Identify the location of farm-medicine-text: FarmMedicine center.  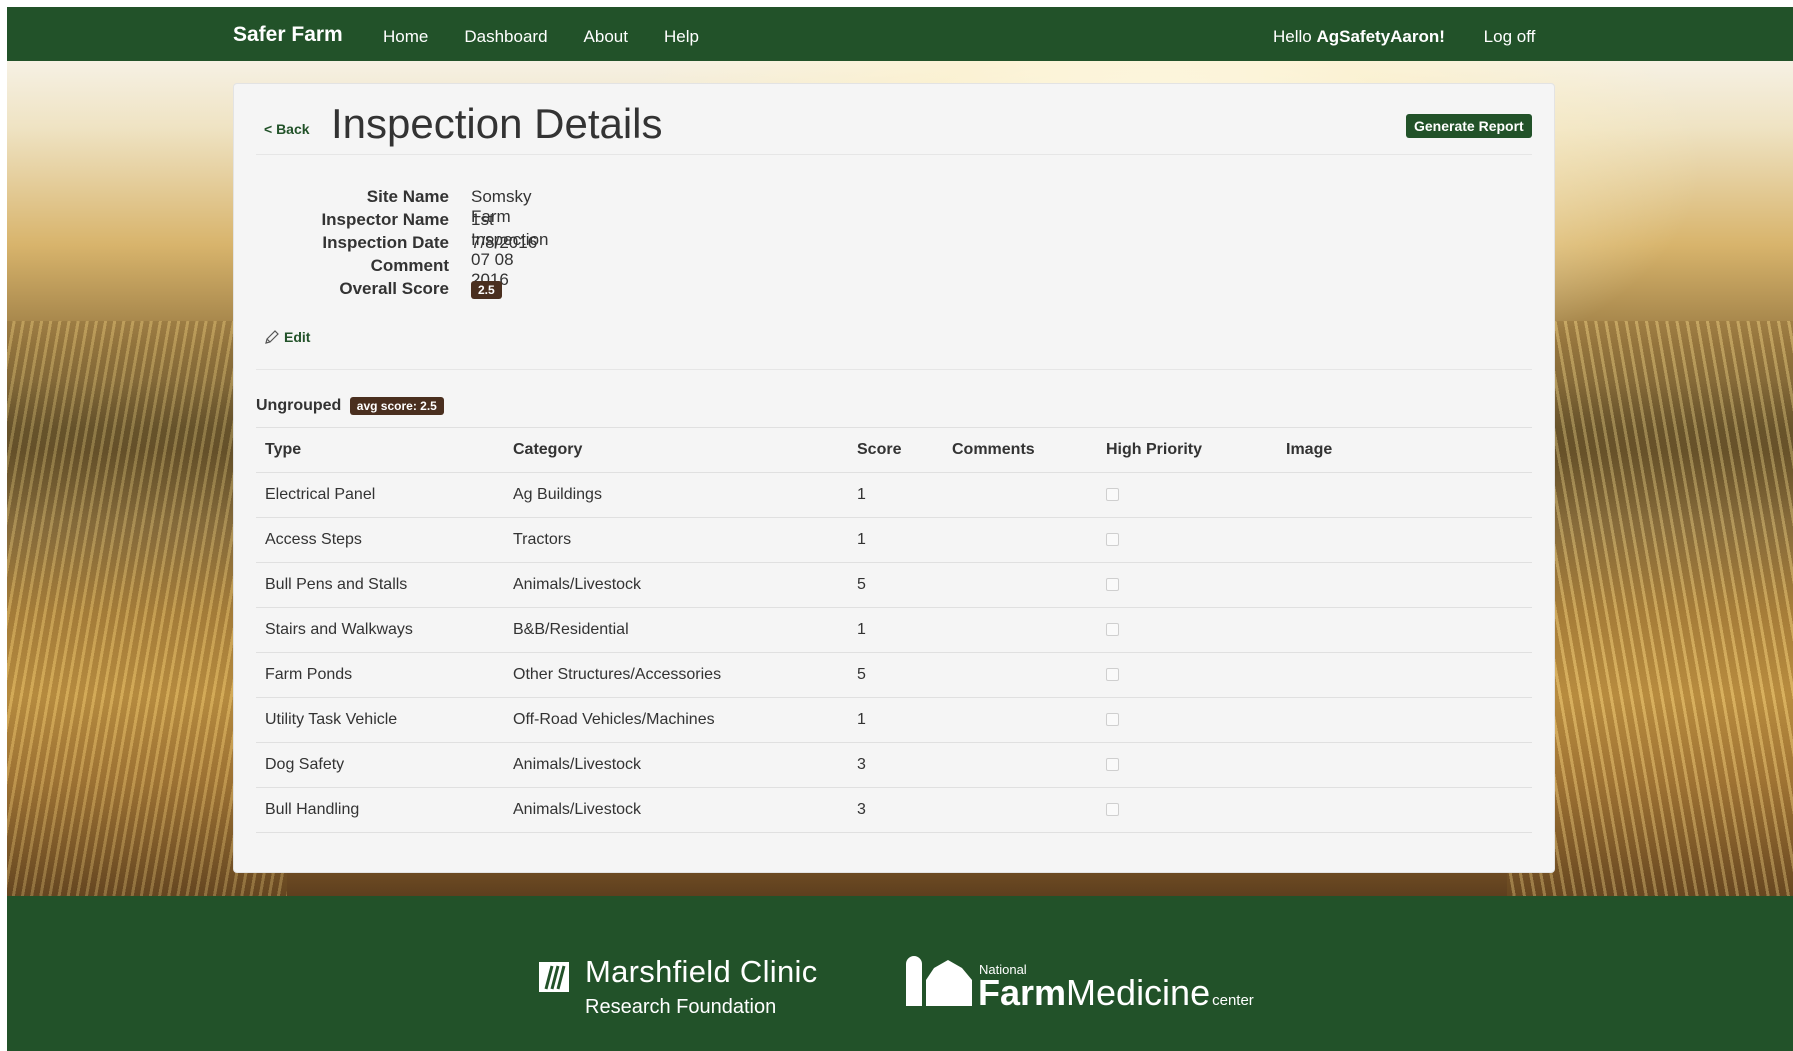
(1116, 993).